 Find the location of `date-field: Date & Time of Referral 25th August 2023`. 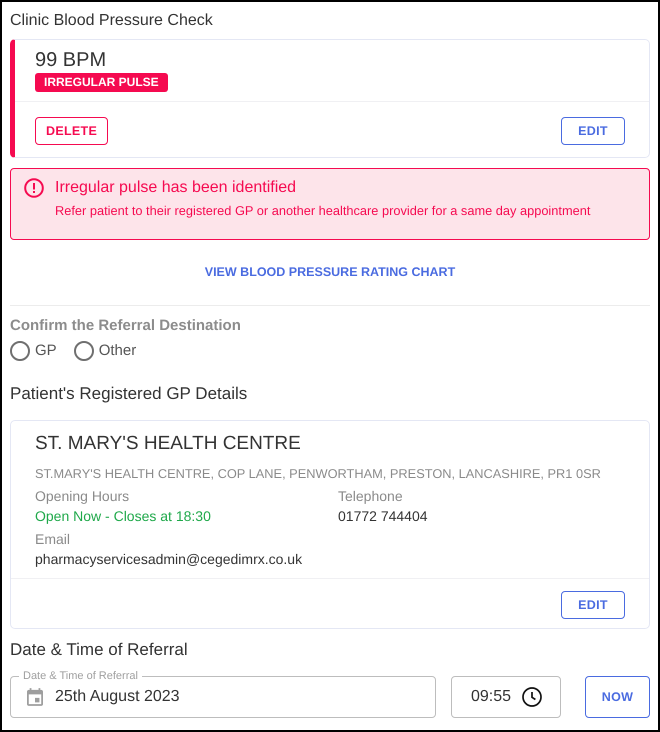

date-field: Date & Time of Referral 25th August 2023 is located at coordinates (223, 694).